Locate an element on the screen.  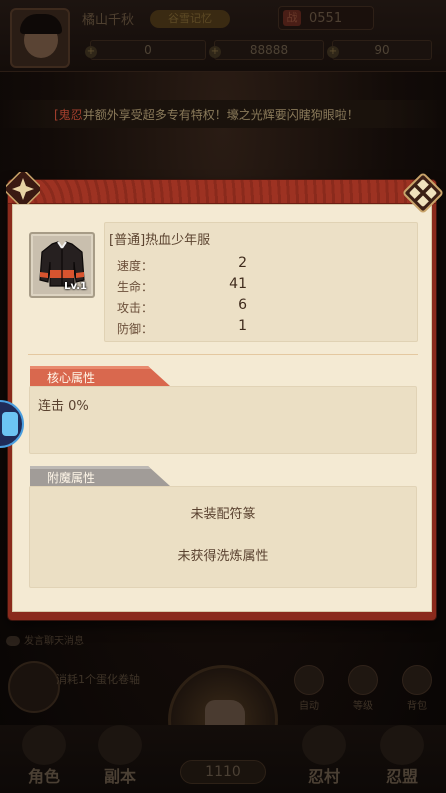
nav-alliance: 忍盟 is located at coordinates (402, 759).